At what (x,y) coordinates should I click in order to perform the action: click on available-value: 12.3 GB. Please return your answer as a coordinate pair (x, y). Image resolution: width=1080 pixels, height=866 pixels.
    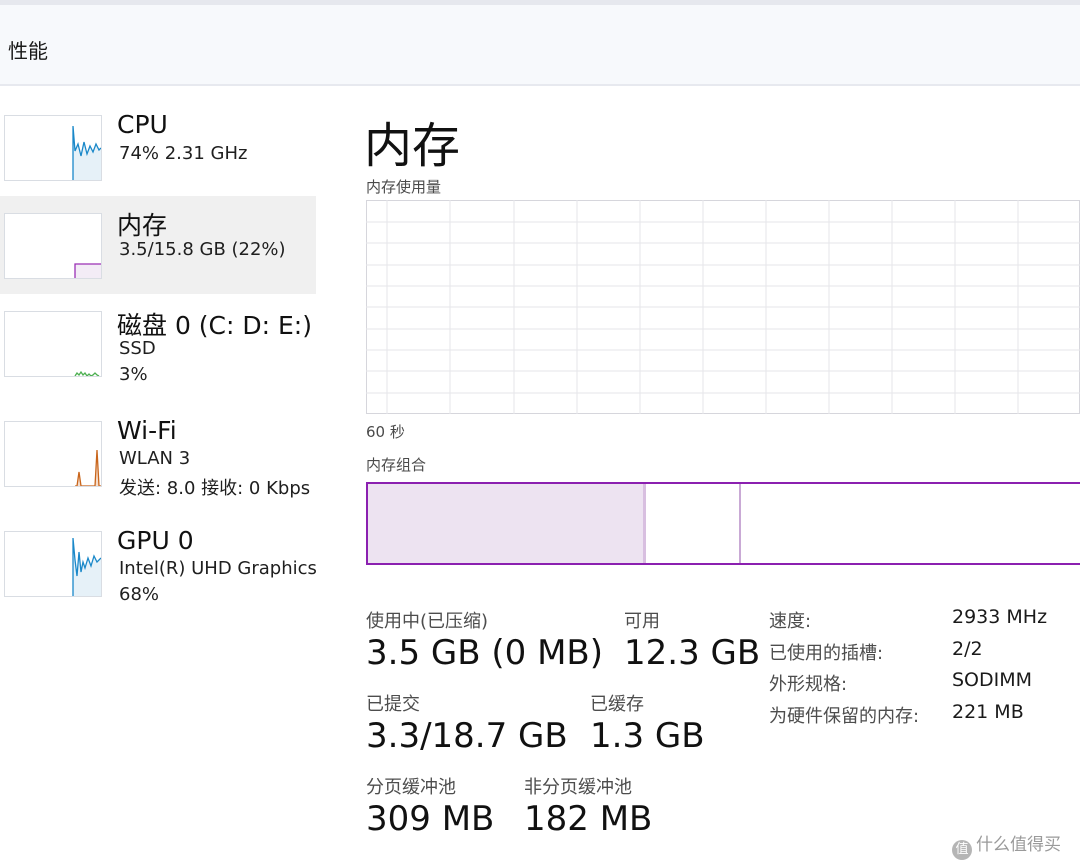
    Looking at the image, I should click on (692, 653).